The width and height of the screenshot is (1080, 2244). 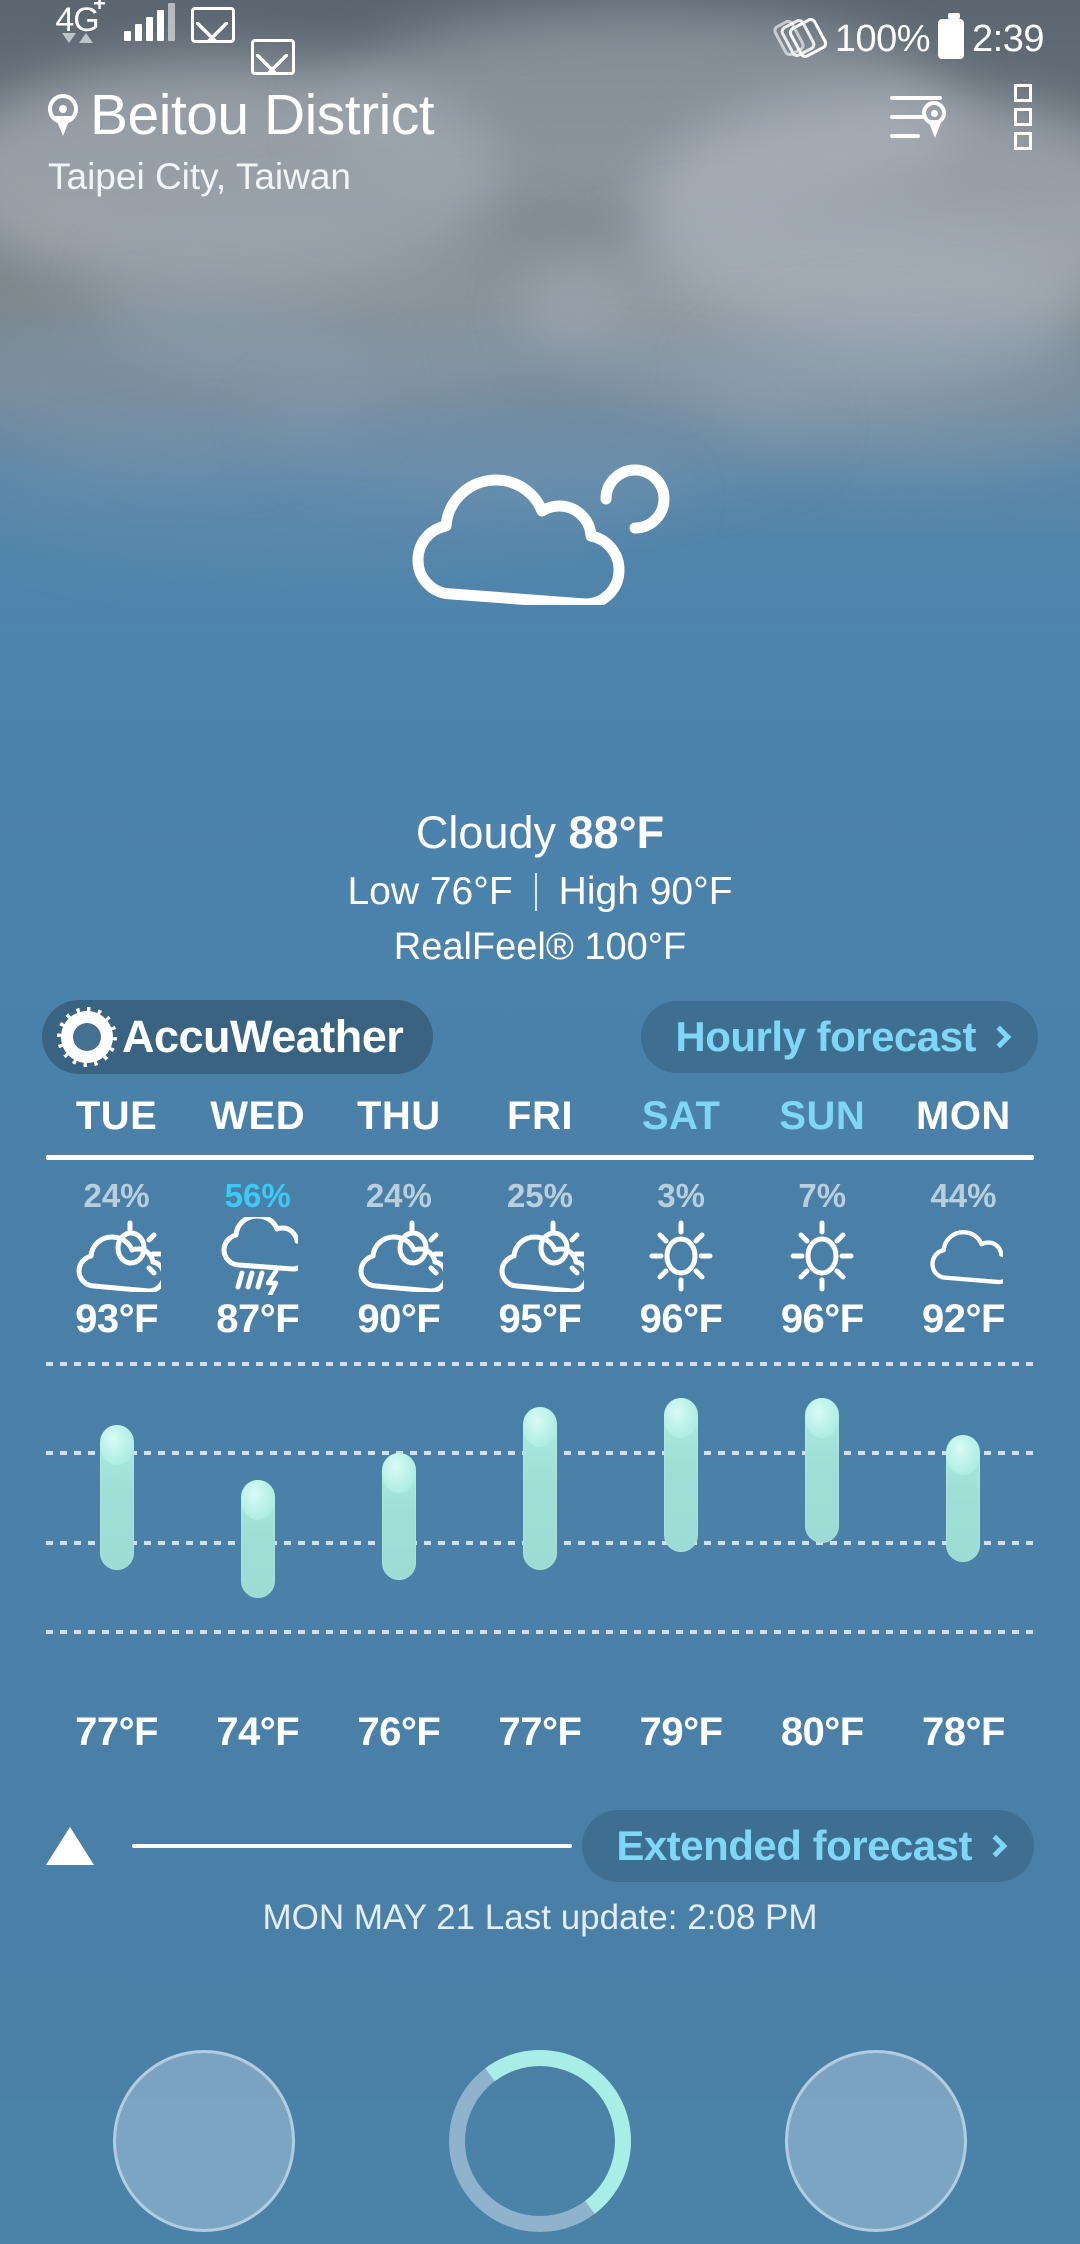 What do you see at coordinates (540, 115) in the screenshot?
I see `location-row: Beitou District` at bounding box center [540, 115].